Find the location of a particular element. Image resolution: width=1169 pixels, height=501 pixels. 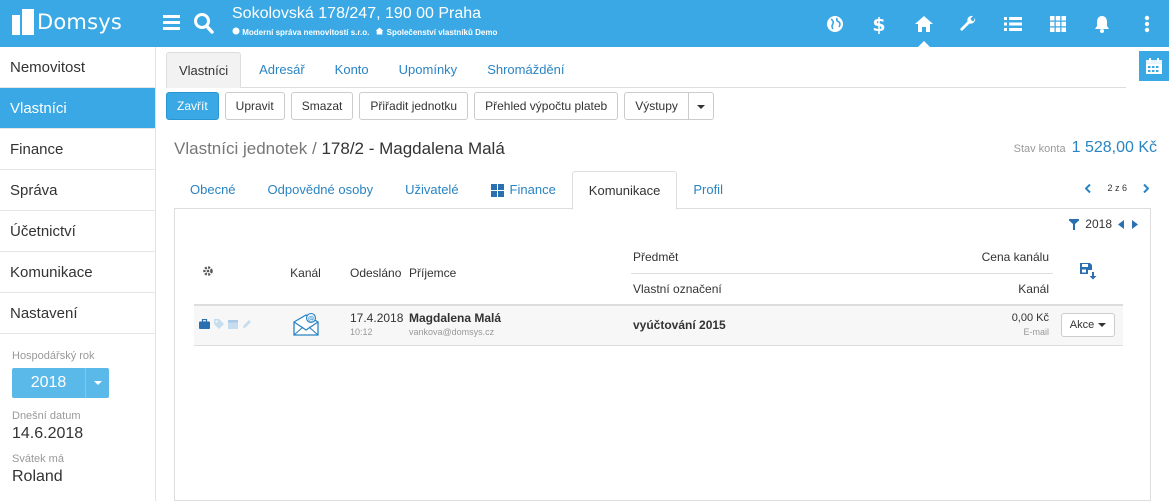

settings-icon is located at coordinates (208, 271).